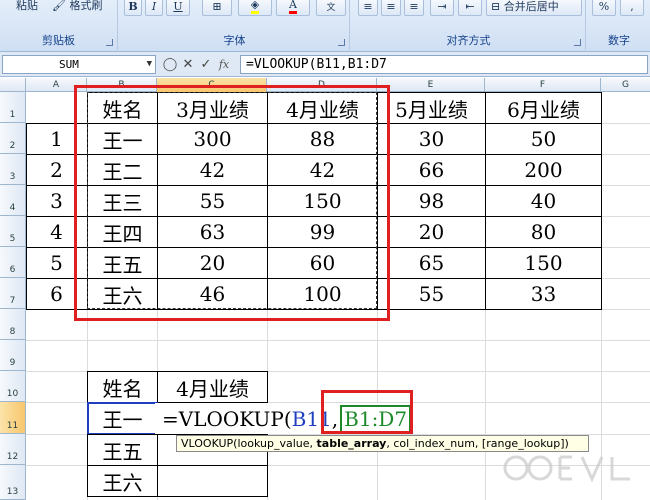  I want to click on tooltip-active-arg: table_array, so click(351, 443).